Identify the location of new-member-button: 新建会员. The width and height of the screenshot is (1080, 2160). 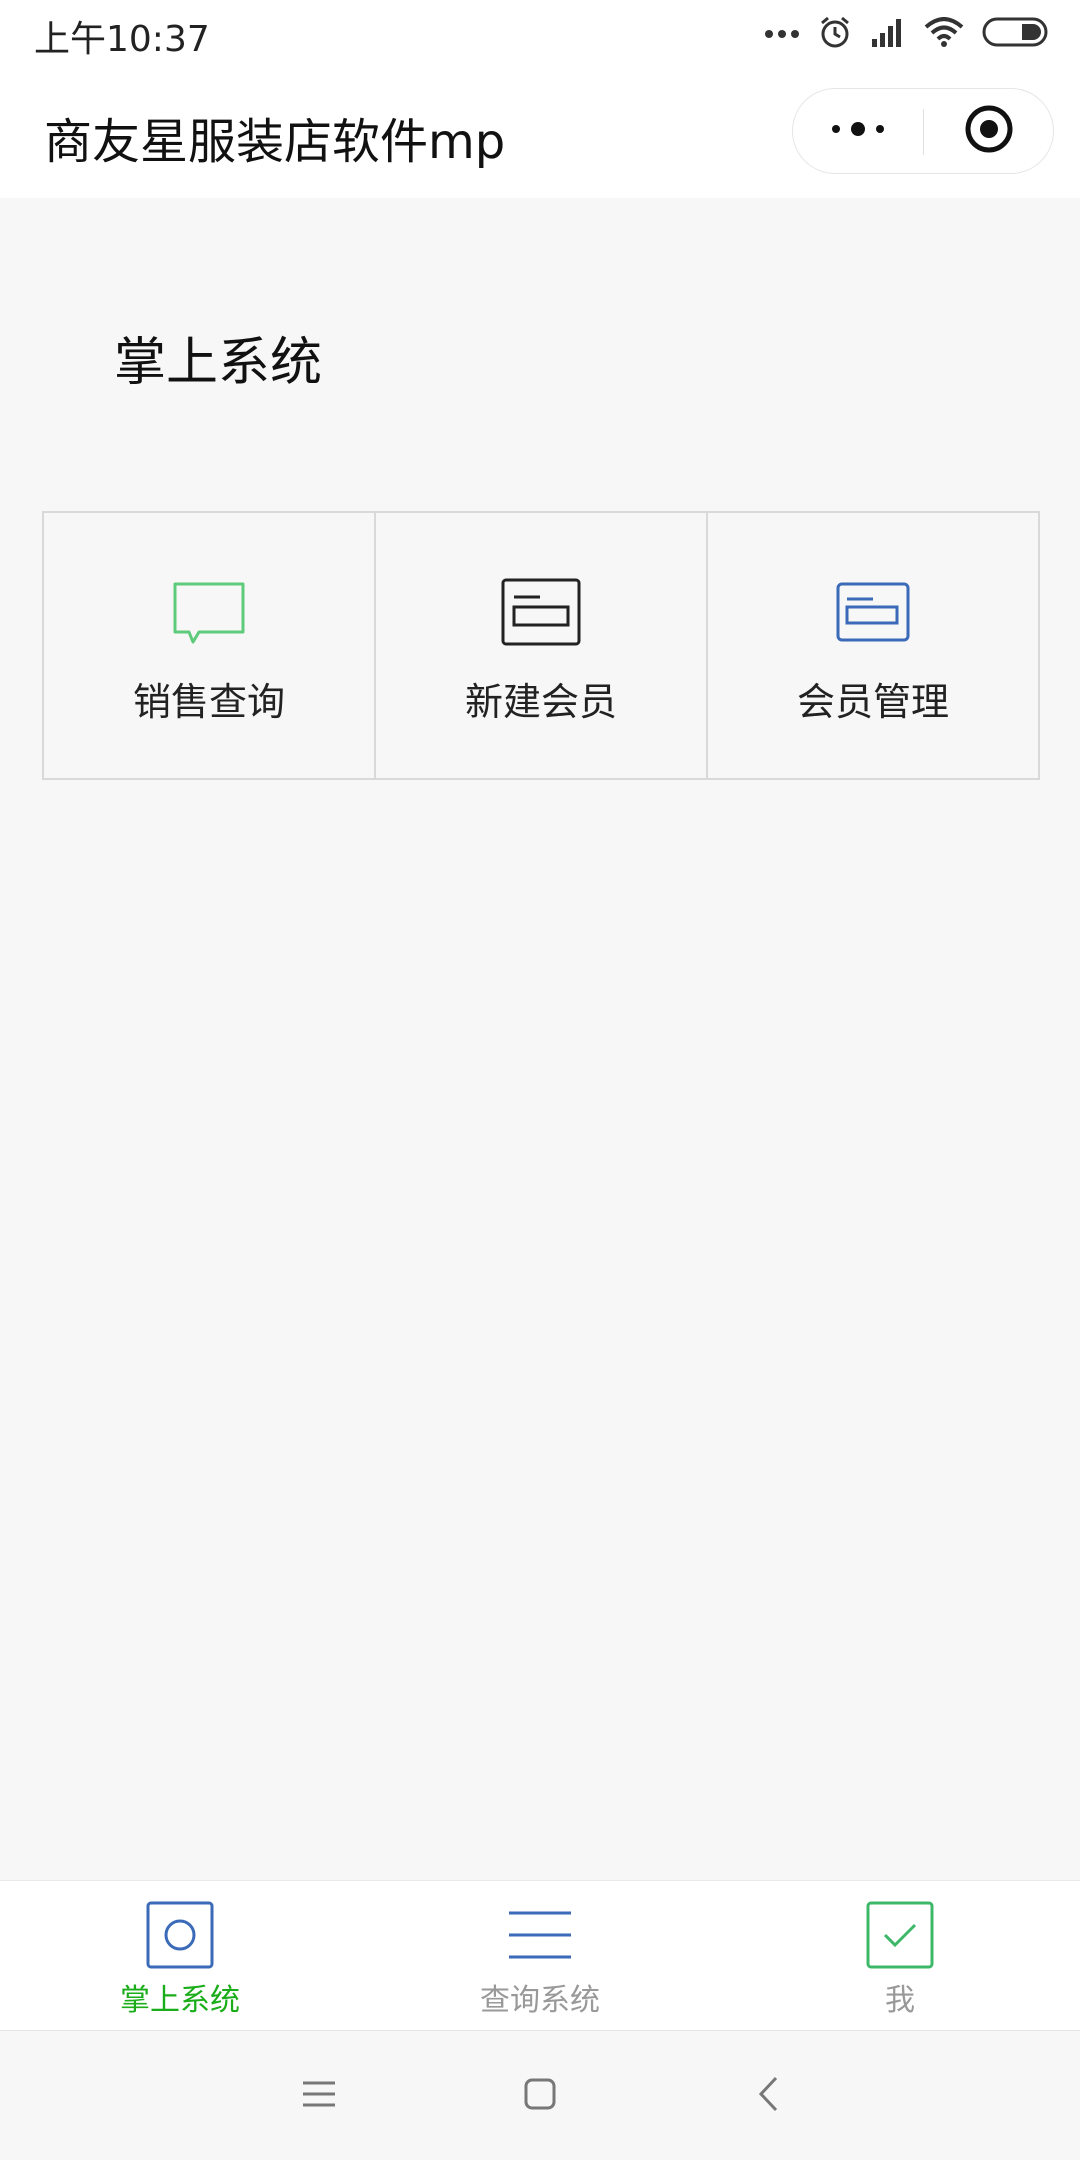
(542, 645).